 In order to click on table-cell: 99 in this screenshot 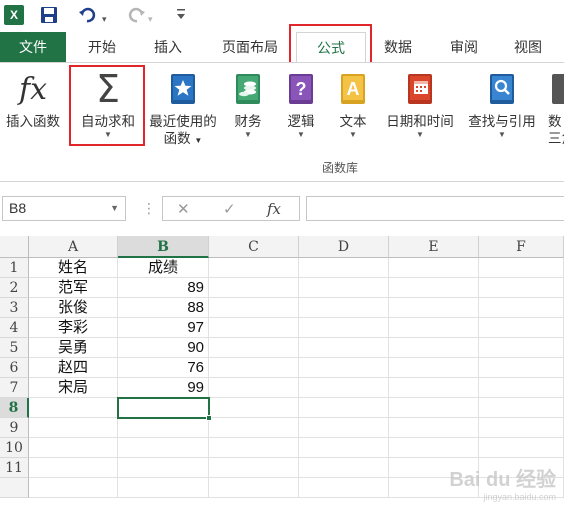, I will do `click(163, 388)`.